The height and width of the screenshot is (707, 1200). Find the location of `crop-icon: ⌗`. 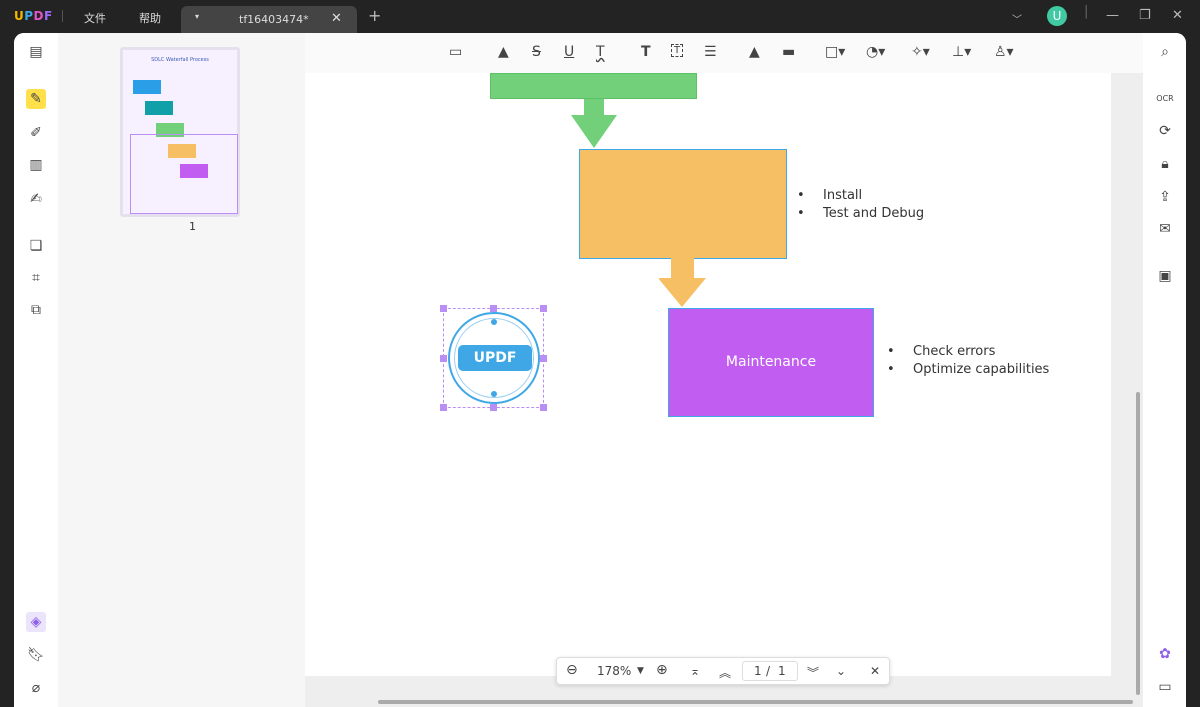

crop-icon: ⌗ is located at coordinates (36, 278).